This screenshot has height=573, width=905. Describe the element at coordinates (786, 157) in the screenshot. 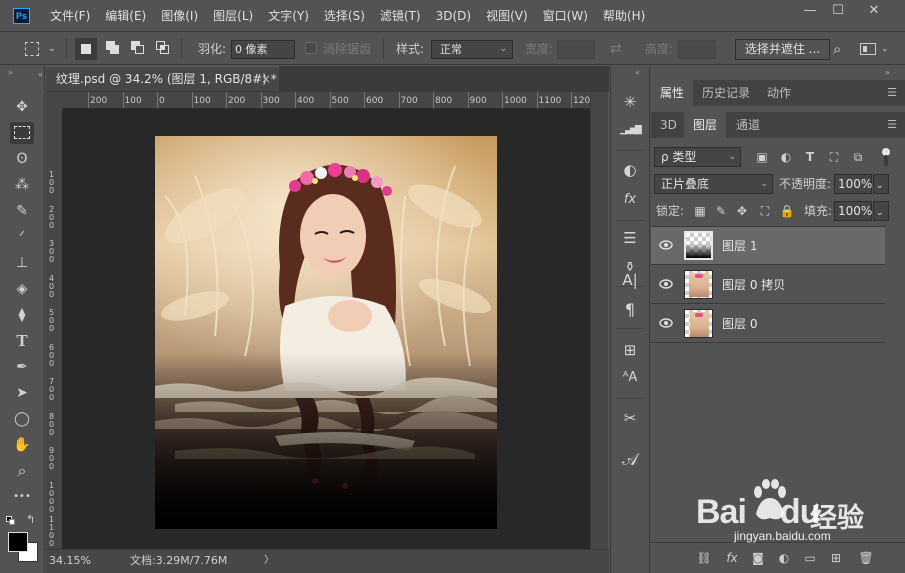

I see `filter-adjustment-icon: ◐` at that location.